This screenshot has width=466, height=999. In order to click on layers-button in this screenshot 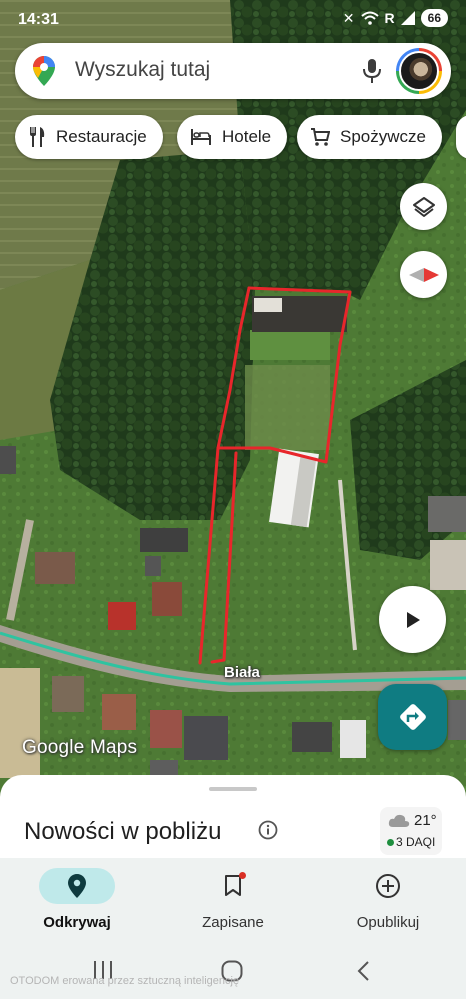, I will do `click(423, 206)`.